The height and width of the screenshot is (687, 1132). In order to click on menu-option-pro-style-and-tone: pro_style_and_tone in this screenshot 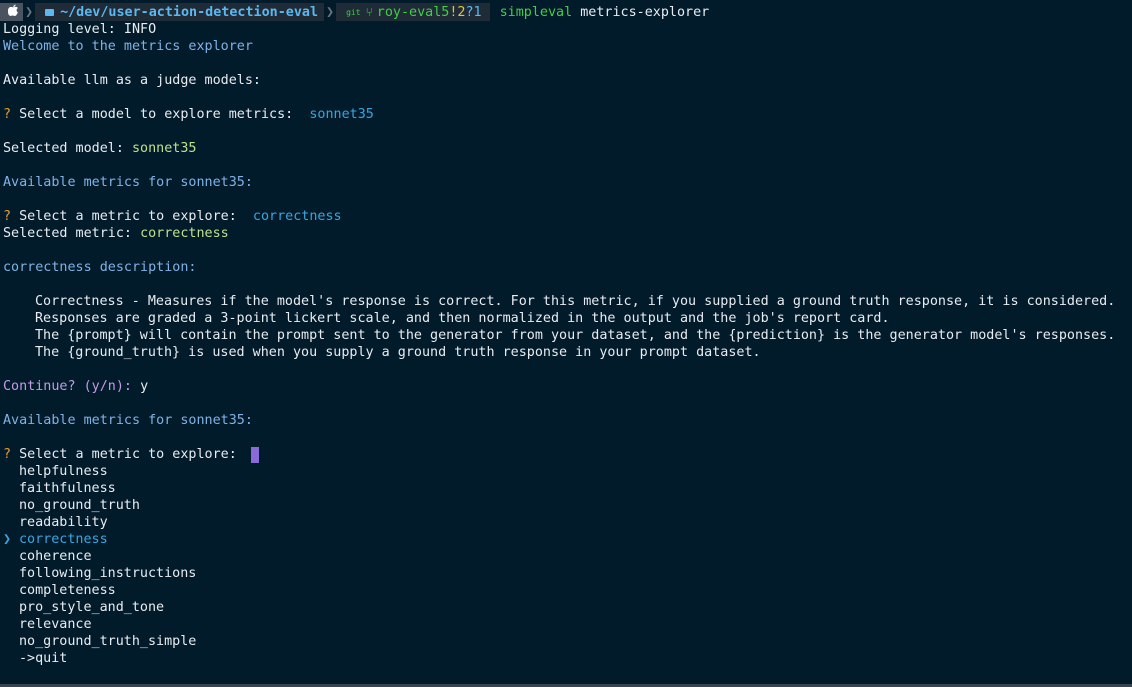, I will do `click(91, 607)`.